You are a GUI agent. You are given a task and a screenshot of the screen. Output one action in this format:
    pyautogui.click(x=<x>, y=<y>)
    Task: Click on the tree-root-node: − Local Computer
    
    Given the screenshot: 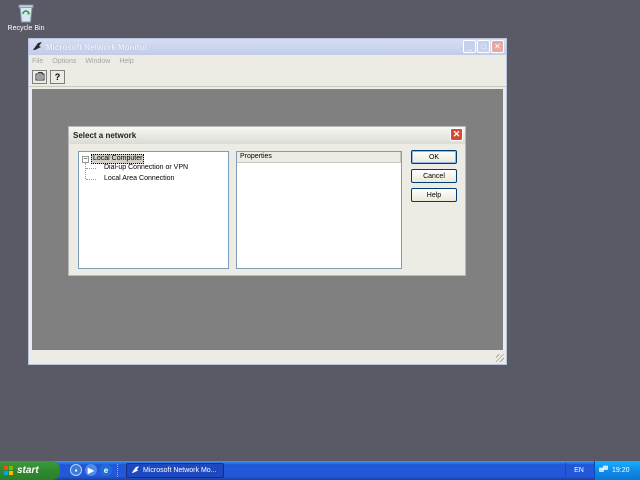 What is the action you would take?
    pyautogui.click(x=113, y=159)
    